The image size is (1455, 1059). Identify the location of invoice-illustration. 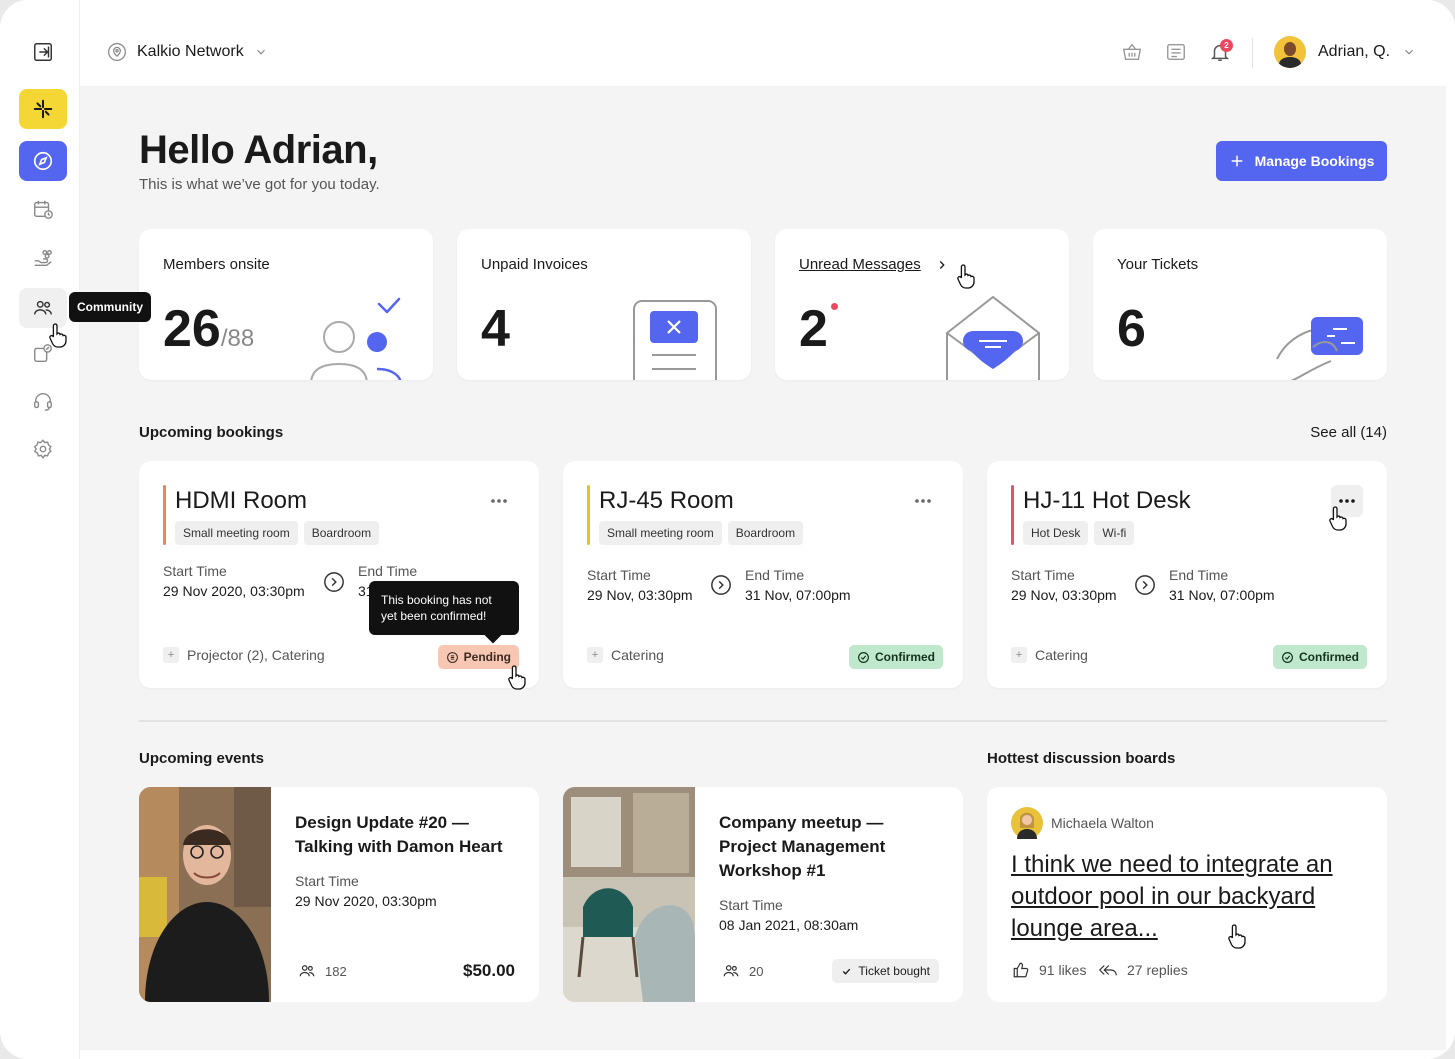
(675, 340).